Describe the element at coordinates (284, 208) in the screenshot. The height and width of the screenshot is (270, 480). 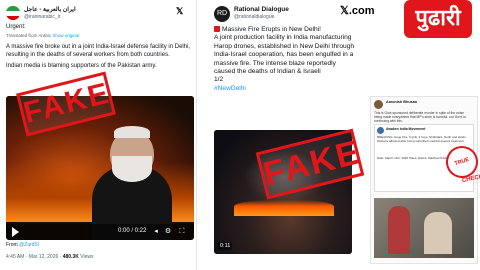
I see `fire-glow` at that location.